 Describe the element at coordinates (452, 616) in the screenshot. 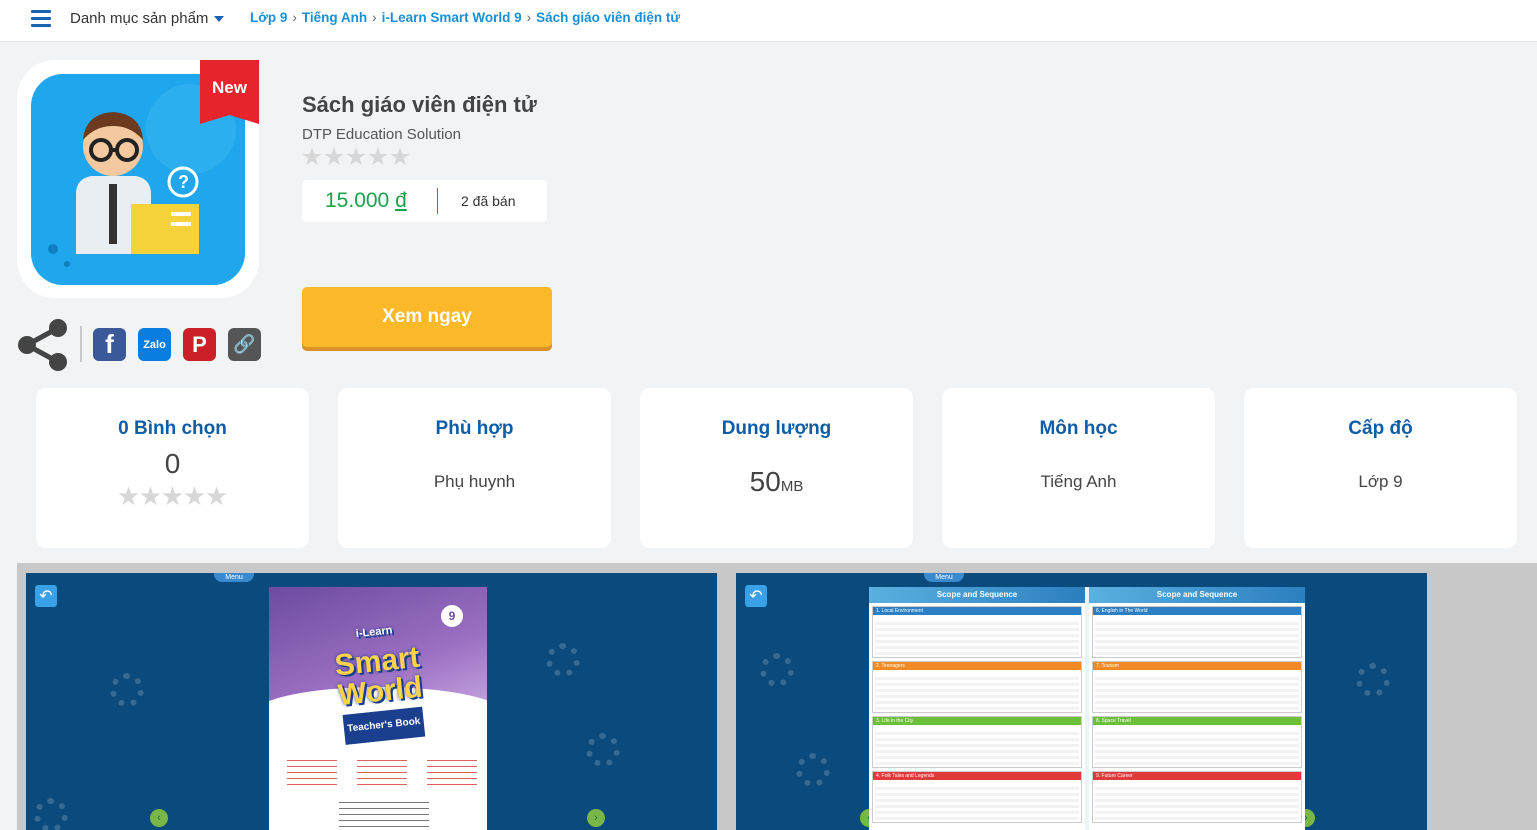

I see `cover-grade-badge: 9` at that location.